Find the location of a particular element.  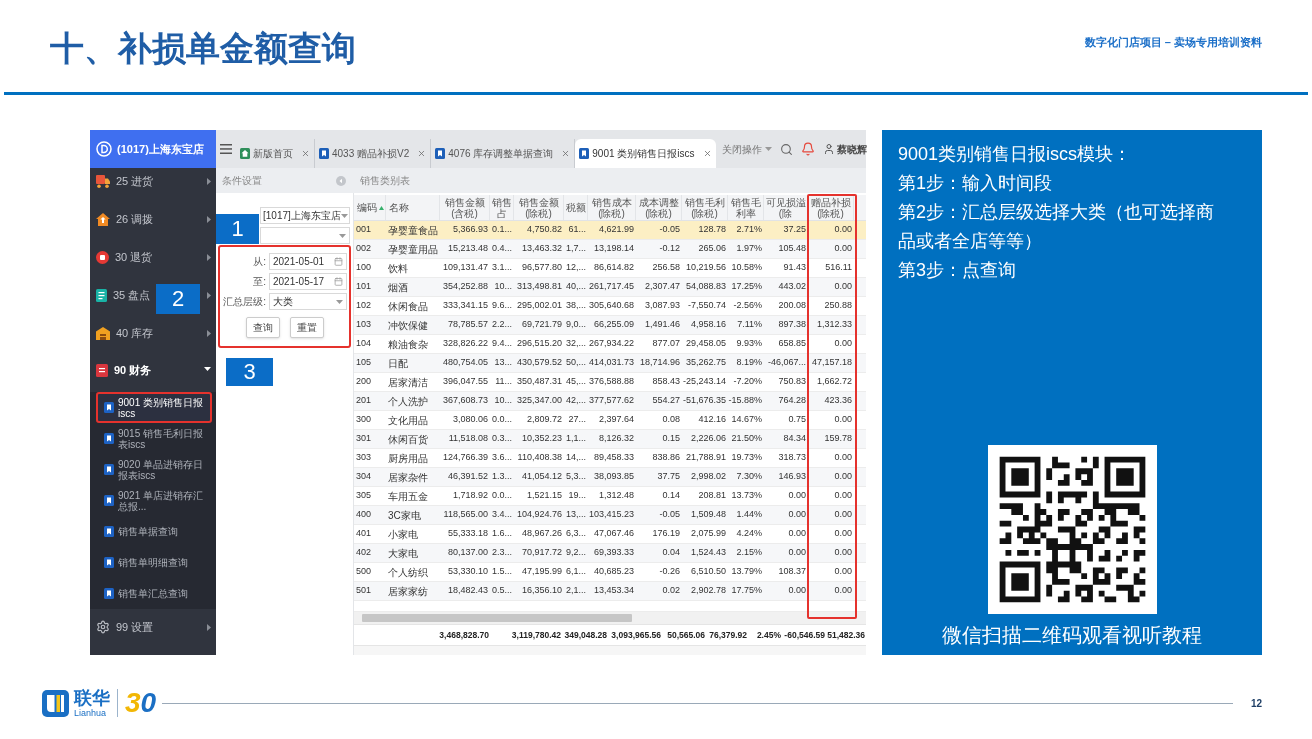

table-cell-text: 8,126.32 is located at coordinates (616, 439).